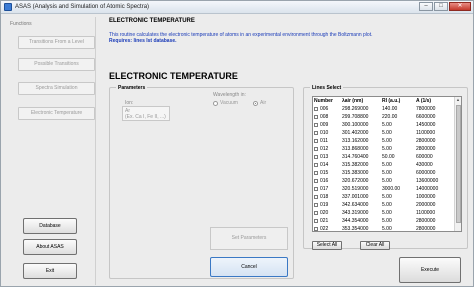 The height and width of the screenshot is (287, 474). I want to click on cell-value: 6600000, so click(426, 117).